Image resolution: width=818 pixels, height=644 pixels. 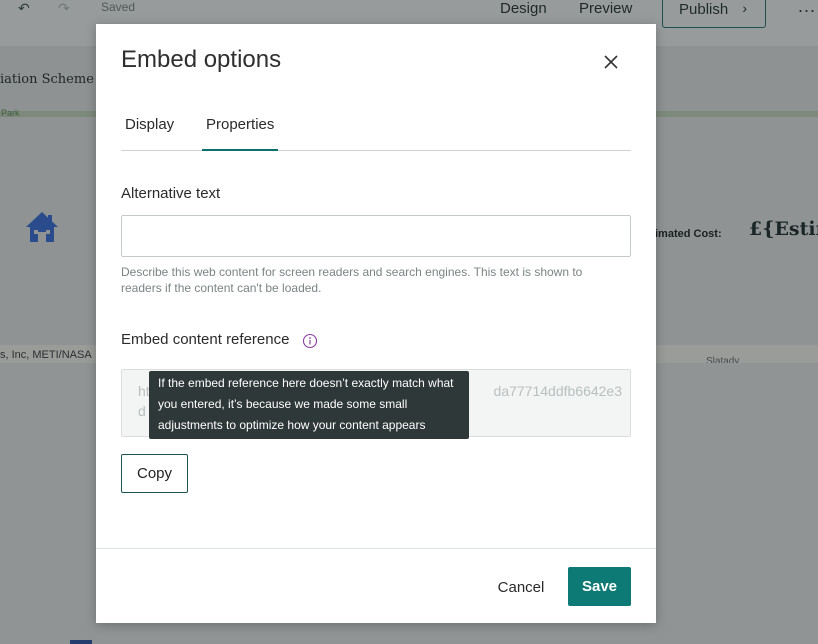 I want to click on save-status: Saved, so click(x=118, y=7).